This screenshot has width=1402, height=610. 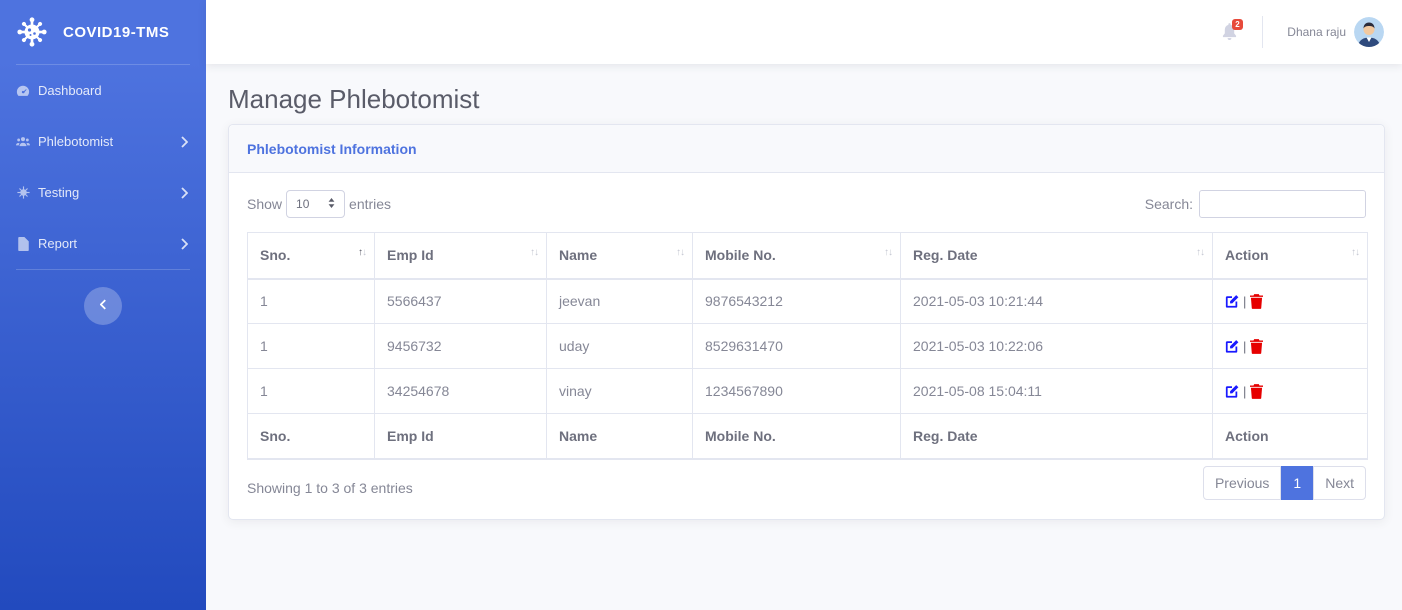 What do you see at coordinates (619, 346) in the screenshot?
I see `cell-name: uday` at bounding box center [619, 346].